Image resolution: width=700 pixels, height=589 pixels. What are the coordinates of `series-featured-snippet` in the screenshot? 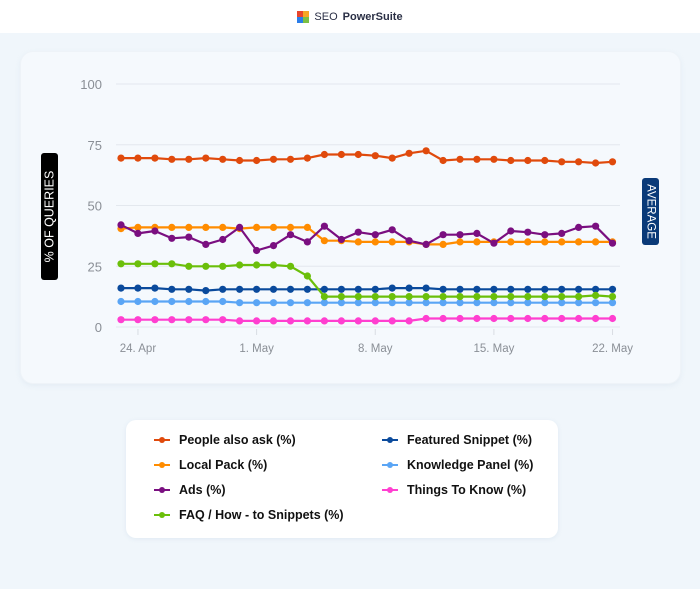 It's located at (367, 289).